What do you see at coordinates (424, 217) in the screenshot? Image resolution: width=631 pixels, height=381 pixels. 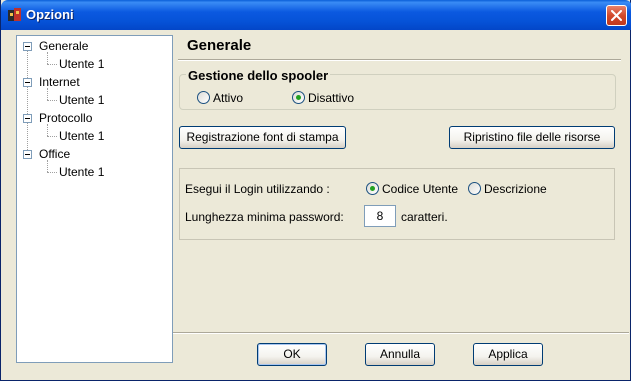 I see `password-length-unit: caratteri.` at bounding box center [424, 217].